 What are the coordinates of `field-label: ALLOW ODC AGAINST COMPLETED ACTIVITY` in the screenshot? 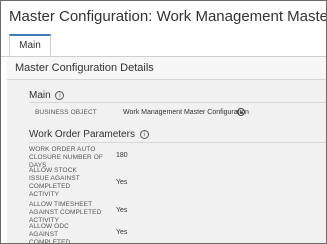 It's located at (50, 233).